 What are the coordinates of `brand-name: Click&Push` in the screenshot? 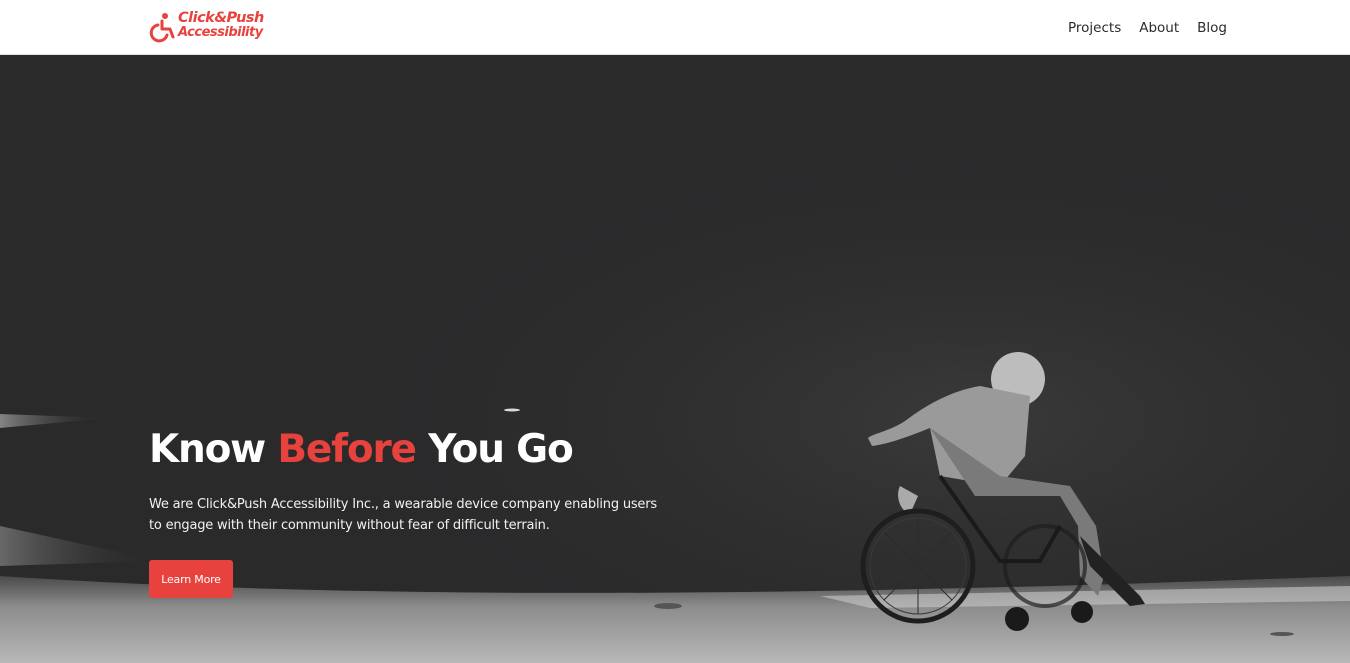 It's located at (221, 18).